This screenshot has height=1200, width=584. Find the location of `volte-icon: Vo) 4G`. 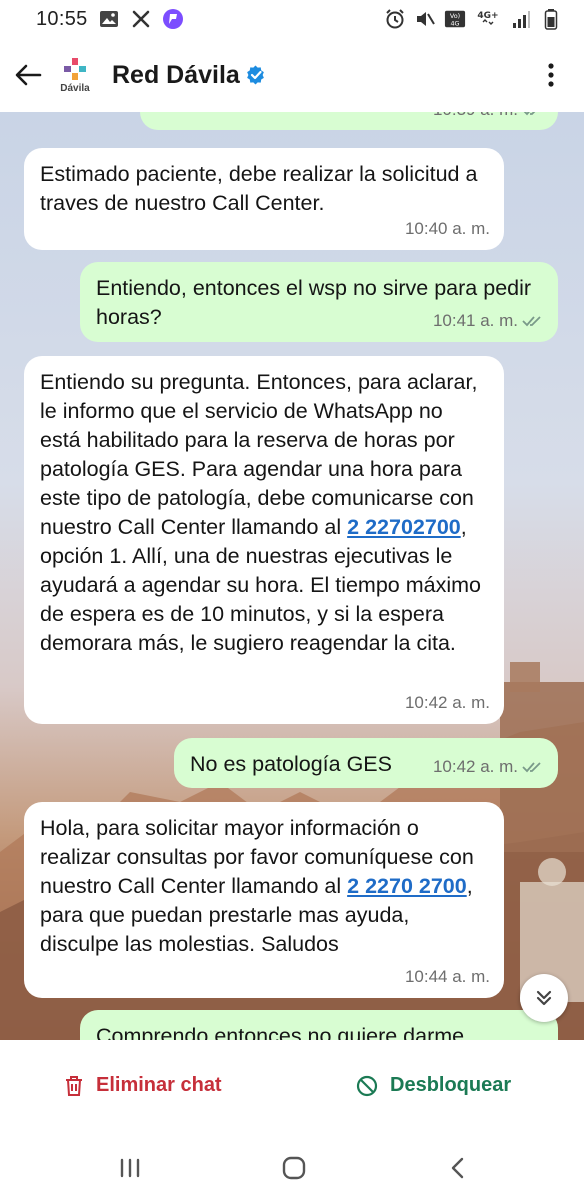

volte-icon: Vo) 4G is located at coordinates (455, 19).